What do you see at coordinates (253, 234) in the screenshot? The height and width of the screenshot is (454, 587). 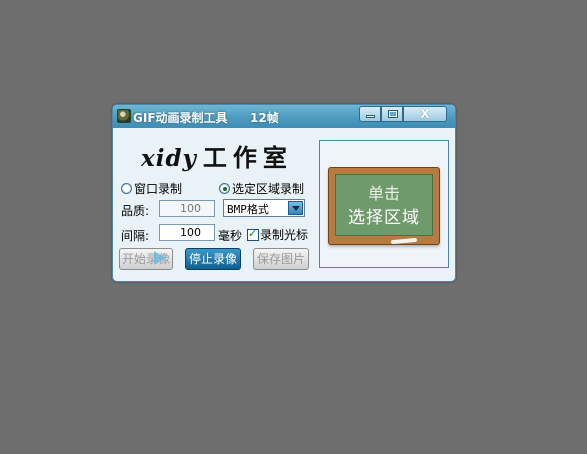 I see `record-cursor-checkbox` at bounding box center [253, 234].